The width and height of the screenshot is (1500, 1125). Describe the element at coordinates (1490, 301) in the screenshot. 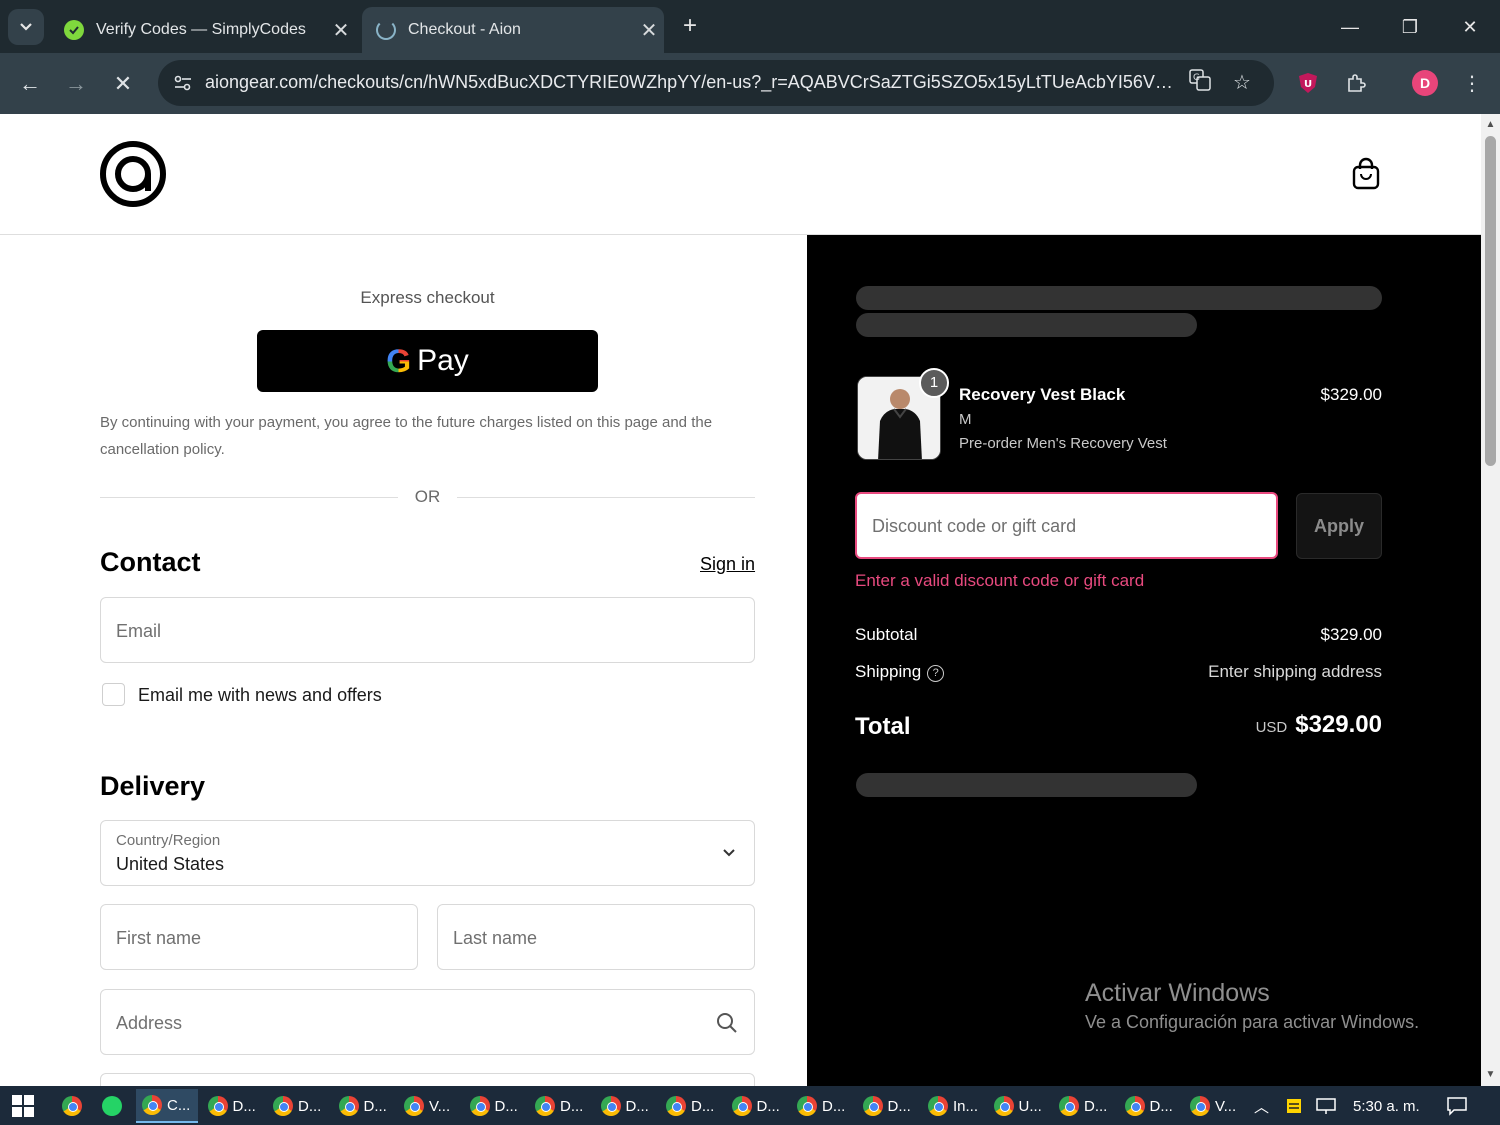

I see `scrollbar-thumb` at that location.